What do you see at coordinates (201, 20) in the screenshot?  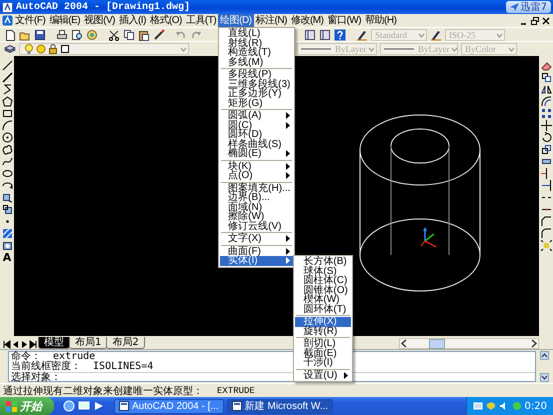 I see `menu-item: 工具(T)` at bounding box center [201, 20].